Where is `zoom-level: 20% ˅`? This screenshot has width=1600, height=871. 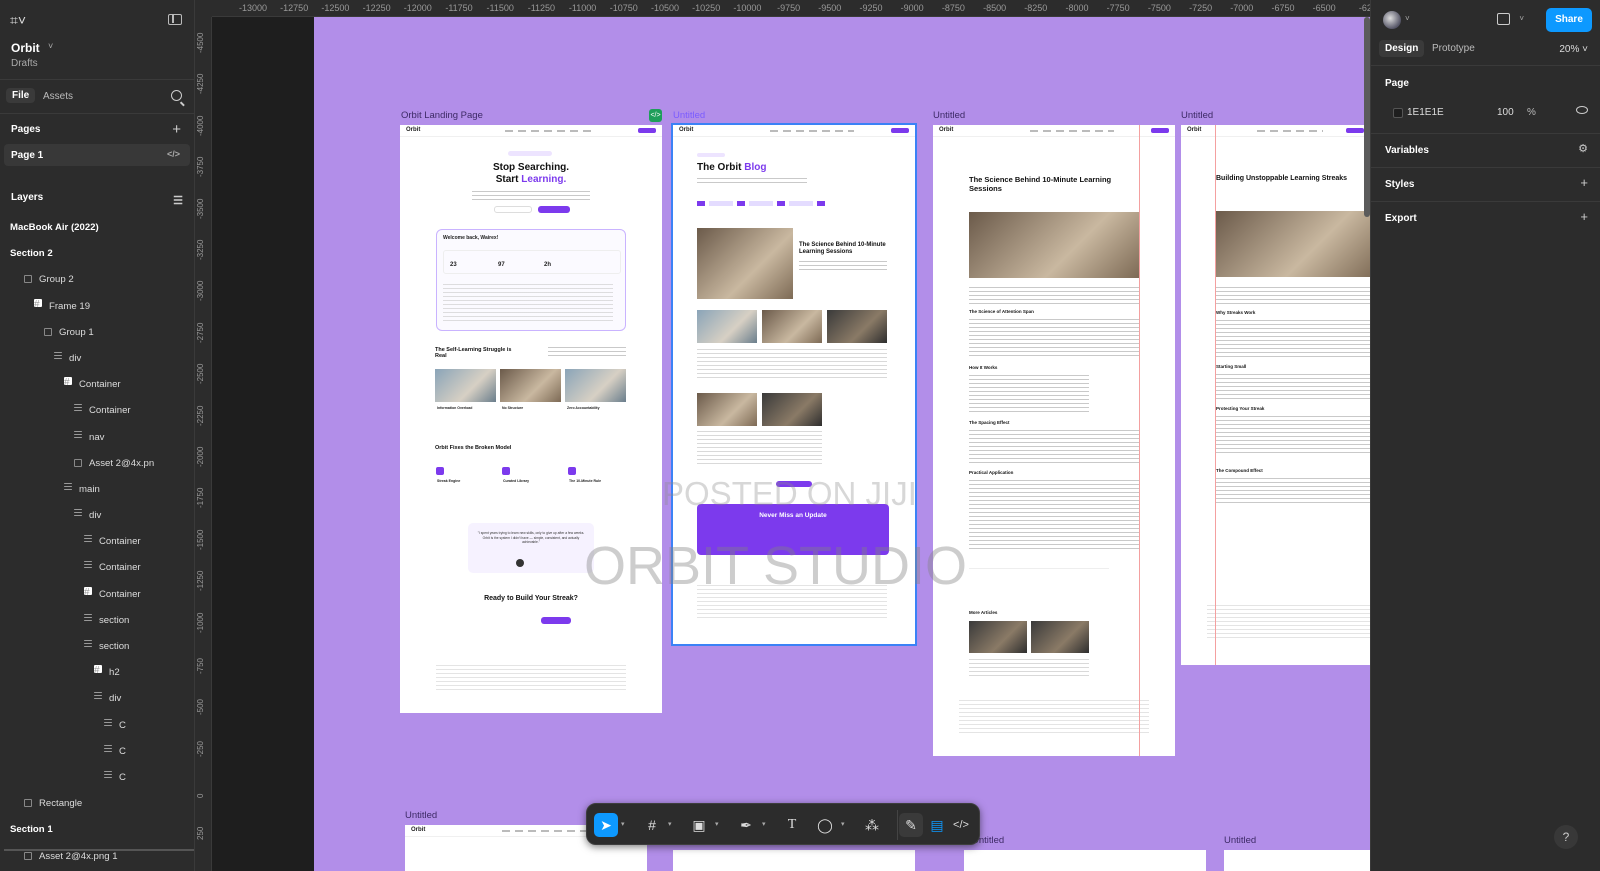 zoom-level: 20% ˅ is located at coordinates (1573, 49).